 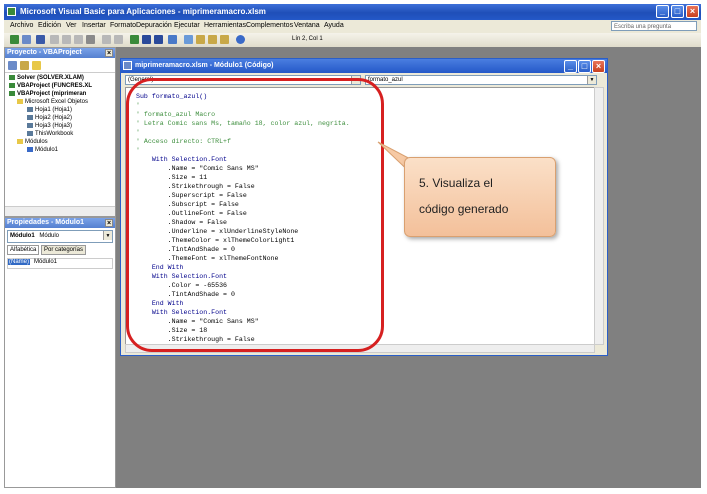 I want to click on code-window-title: miprimeramacro.xlsm - Módulo1 (Código), so click(x=204, y=65).